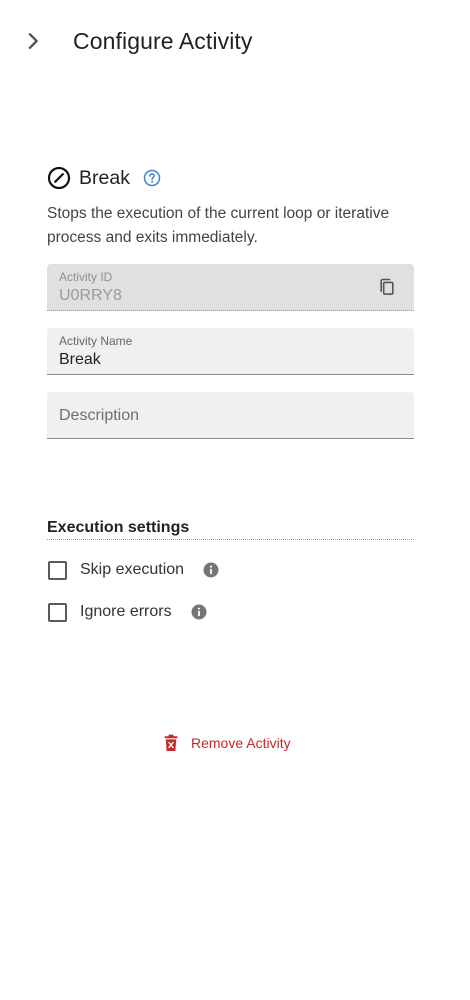  What do you see at coordinates (59, 178) in the screenshot?
I see `break-icon` at bounding box center [59, 178].